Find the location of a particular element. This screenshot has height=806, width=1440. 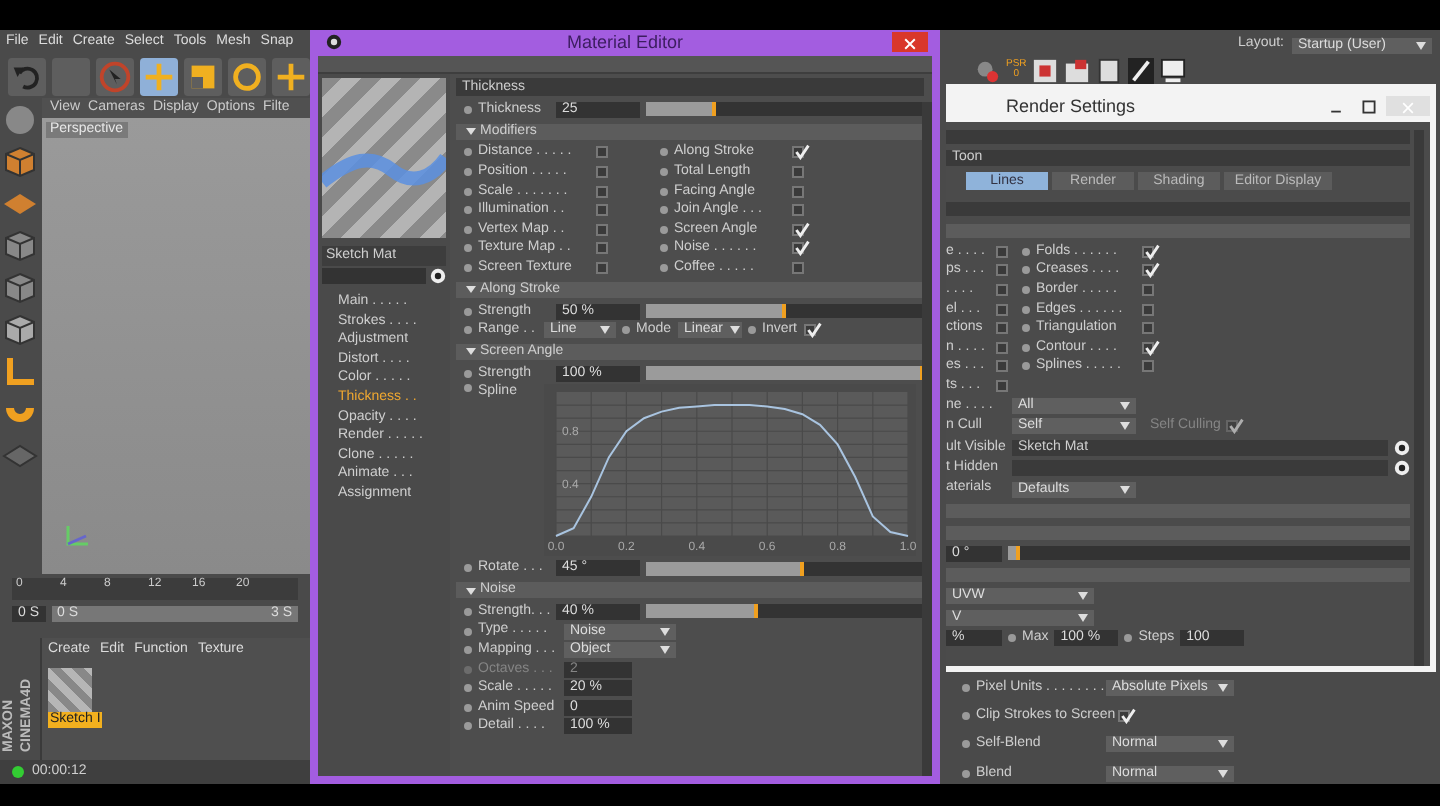

select-cursor-icon is located at coordinates (115, 76).